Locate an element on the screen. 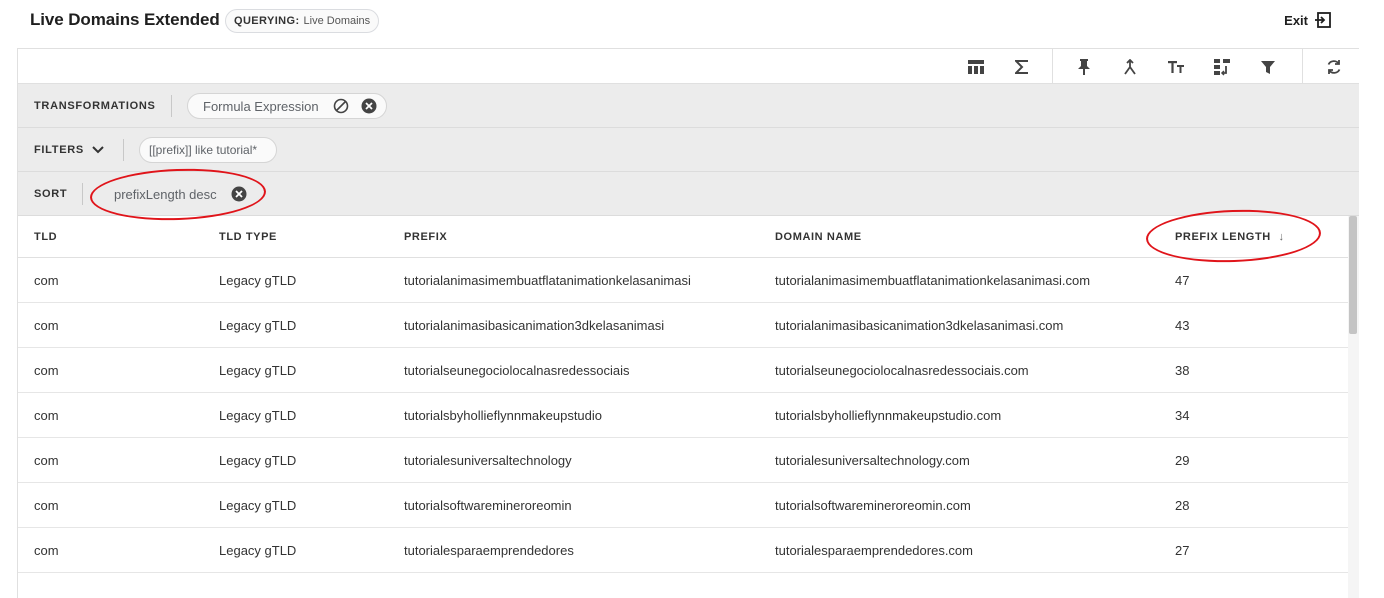 The image size is (1384, 598). page-header: Live Domains Extended QUERYING is located at coordinates (692, 22).